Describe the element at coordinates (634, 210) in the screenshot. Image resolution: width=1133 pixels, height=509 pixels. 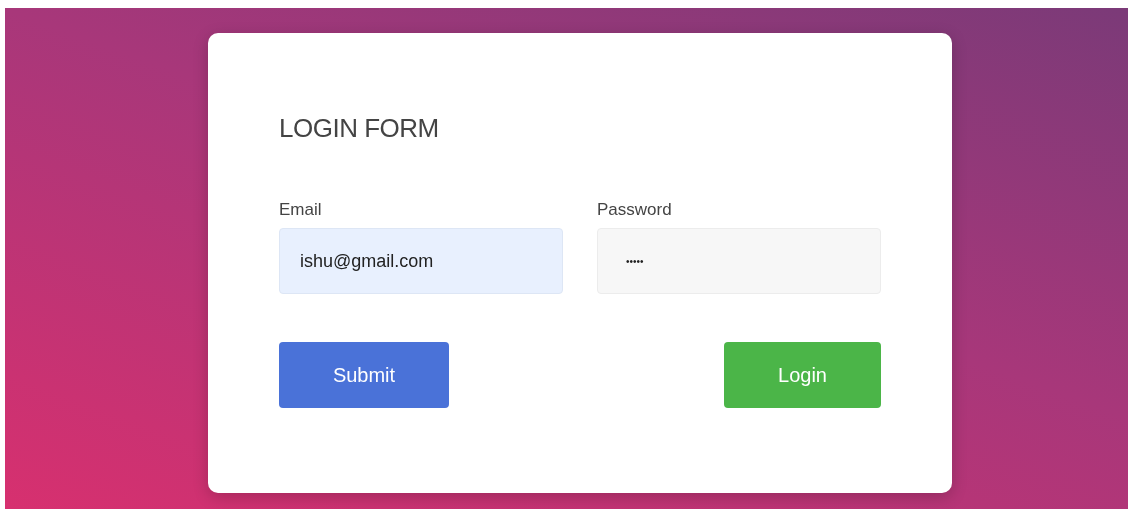
I see `field-label: Password` at that location.